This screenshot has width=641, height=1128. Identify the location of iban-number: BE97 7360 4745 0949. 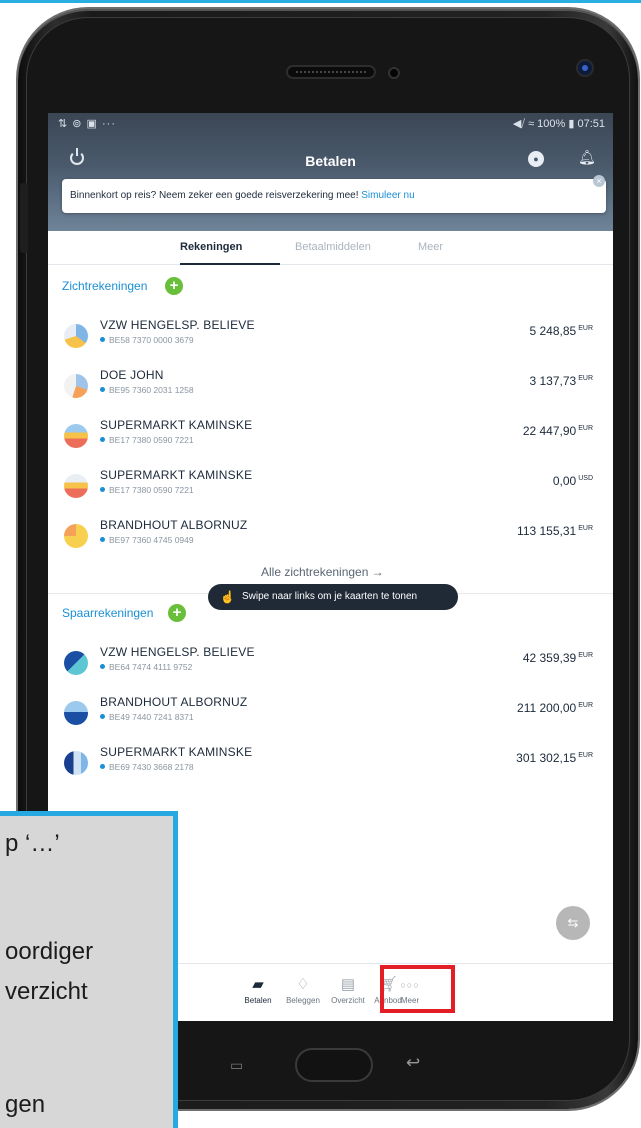
(151, 540).